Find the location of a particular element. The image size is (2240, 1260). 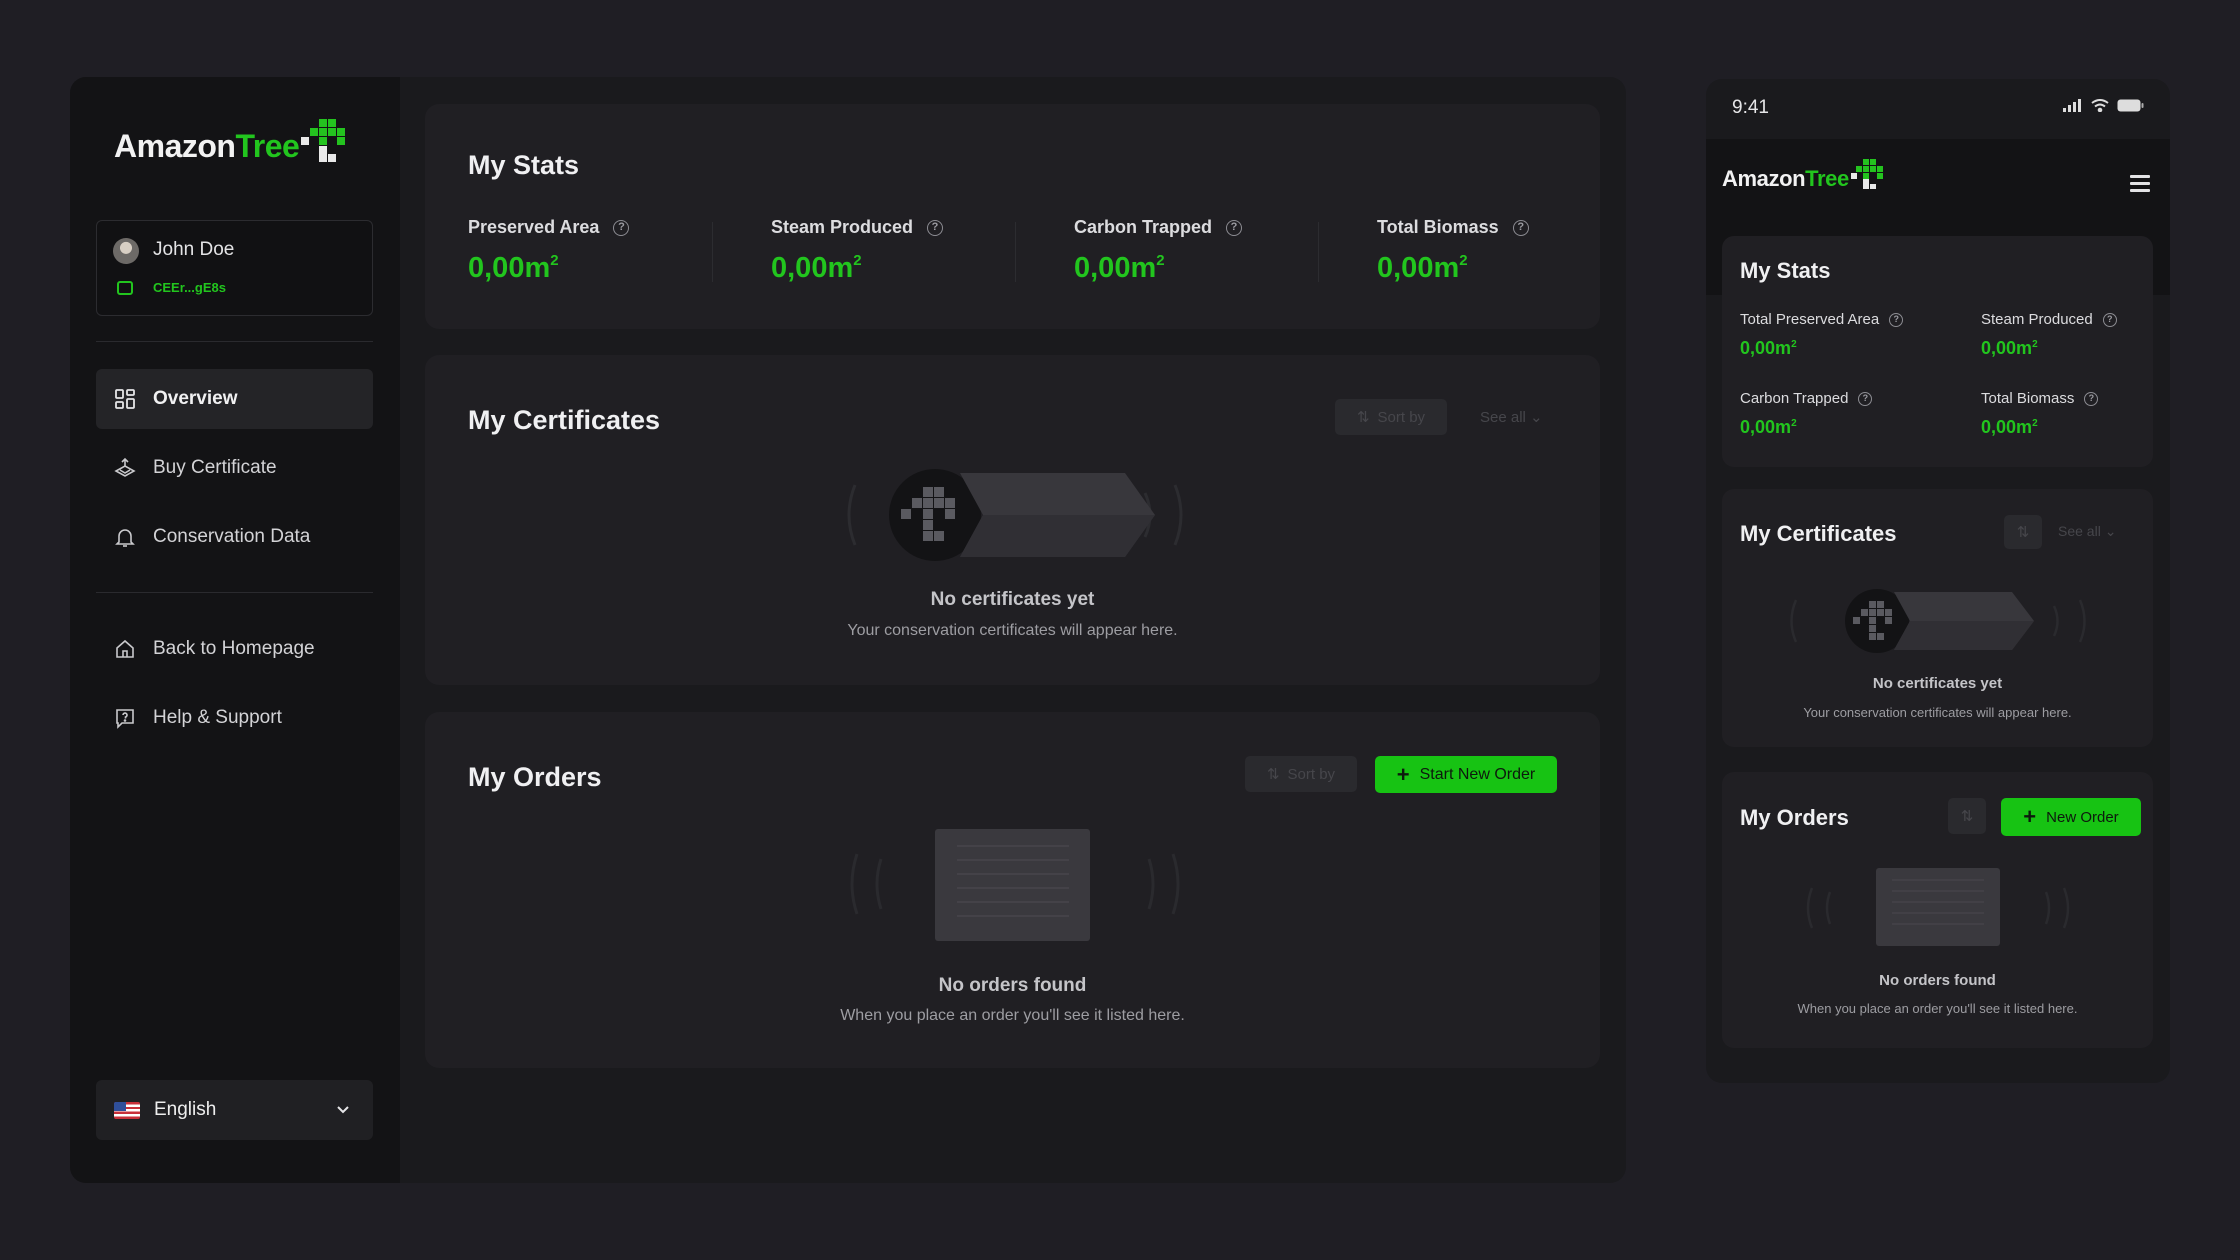

user-card: John Doe CEEr...gE8s is located at coordinates (234, 268).